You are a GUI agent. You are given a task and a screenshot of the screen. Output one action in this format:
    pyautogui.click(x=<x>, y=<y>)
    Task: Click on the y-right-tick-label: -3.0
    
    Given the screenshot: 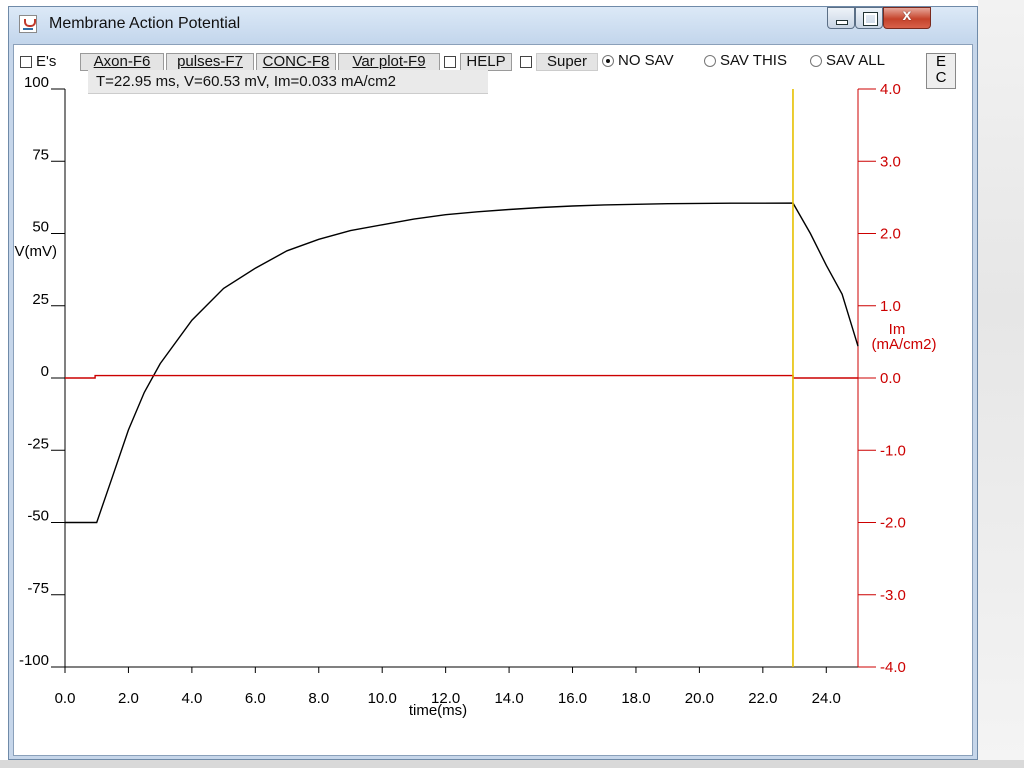 What is the action you would take?
    pyautogui.click(x=893, y=595)
    